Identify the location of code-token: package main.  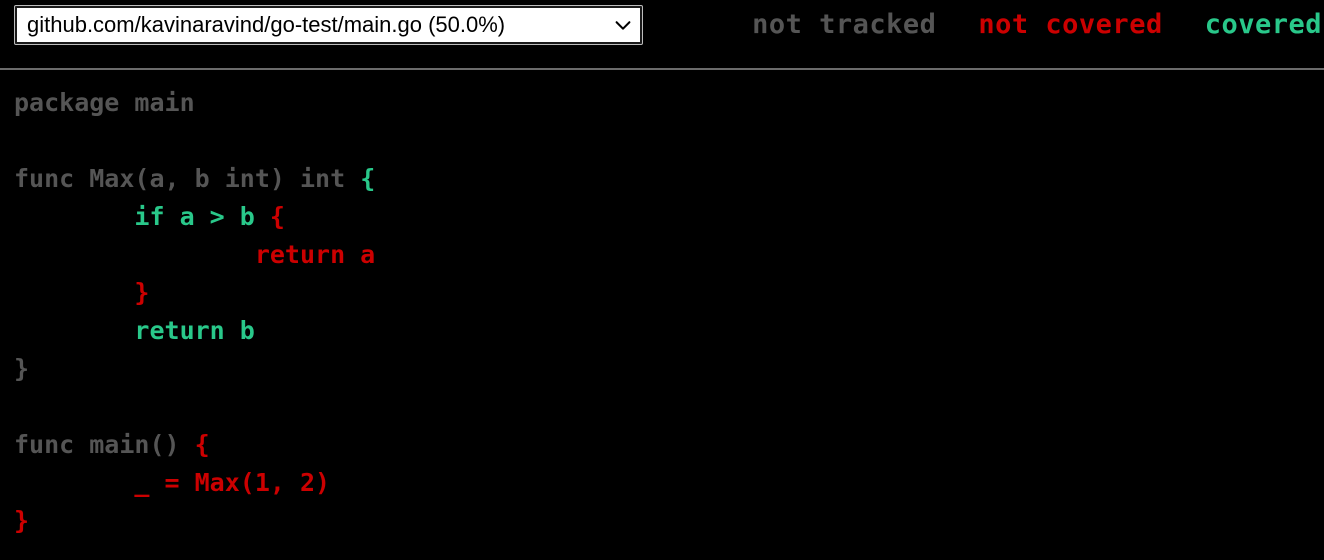
(104, 102).